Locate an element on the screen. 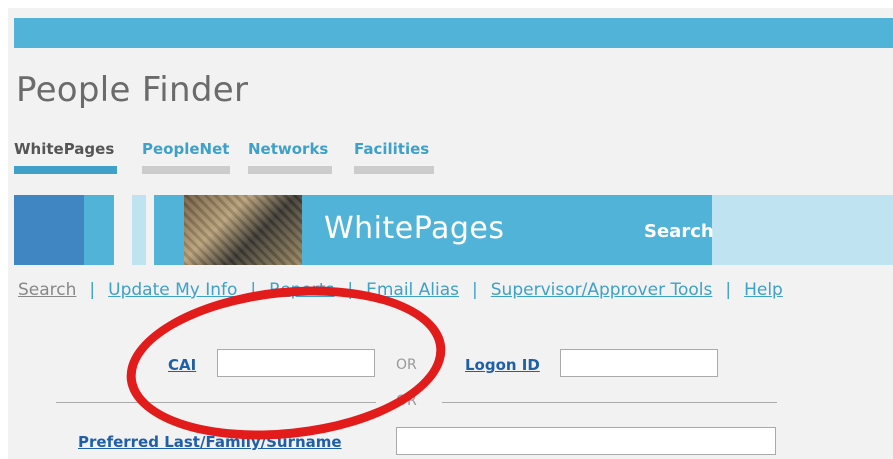 This screenshot has height=459, width=893. tab-whitepages: WhitePages is located at coordinates (65, 157).